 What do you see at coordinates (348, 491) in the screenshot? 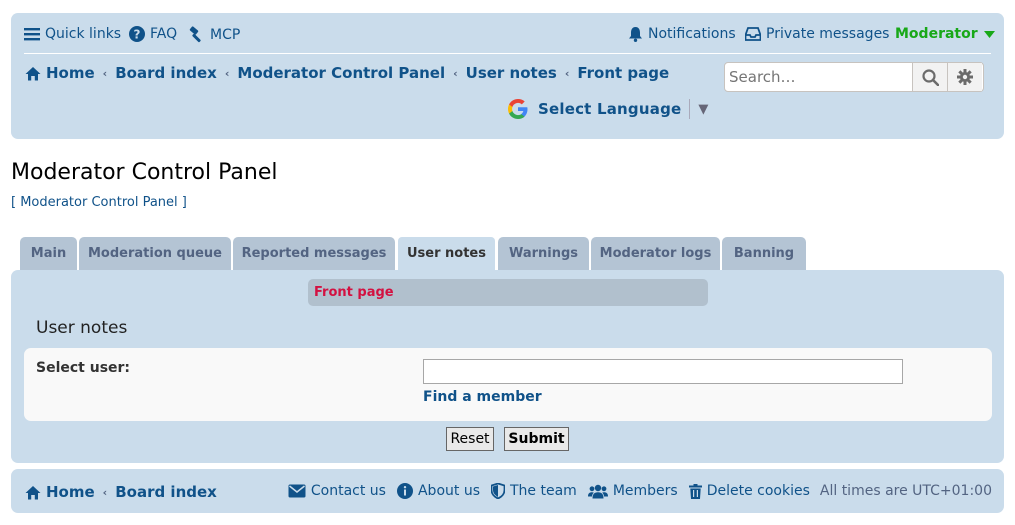
I see `contact-us-label: Contact us` at bounding box center [348, 491].